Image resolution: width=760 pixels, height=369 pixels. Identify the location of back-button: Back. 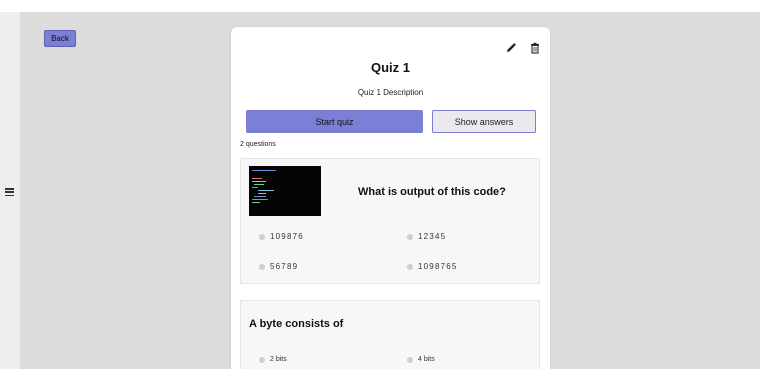
(60, 38).